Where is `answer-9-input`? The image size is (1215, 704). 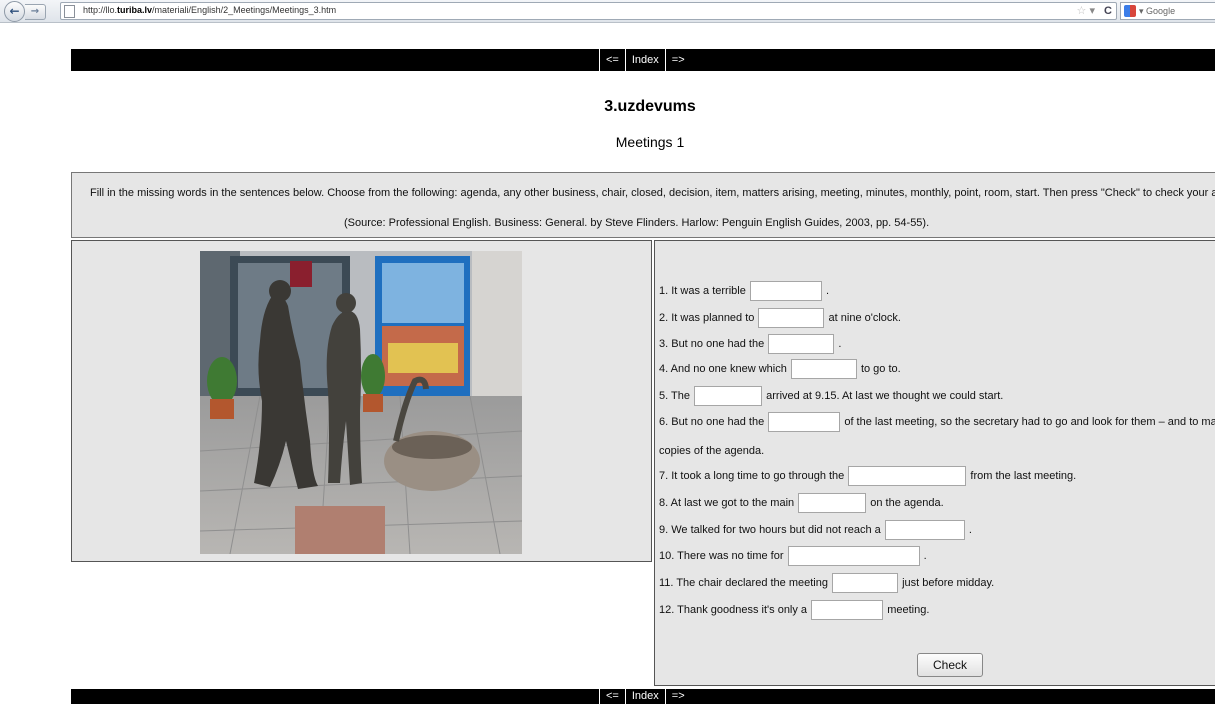
answer-9-input is located at coordinates (924, 530).